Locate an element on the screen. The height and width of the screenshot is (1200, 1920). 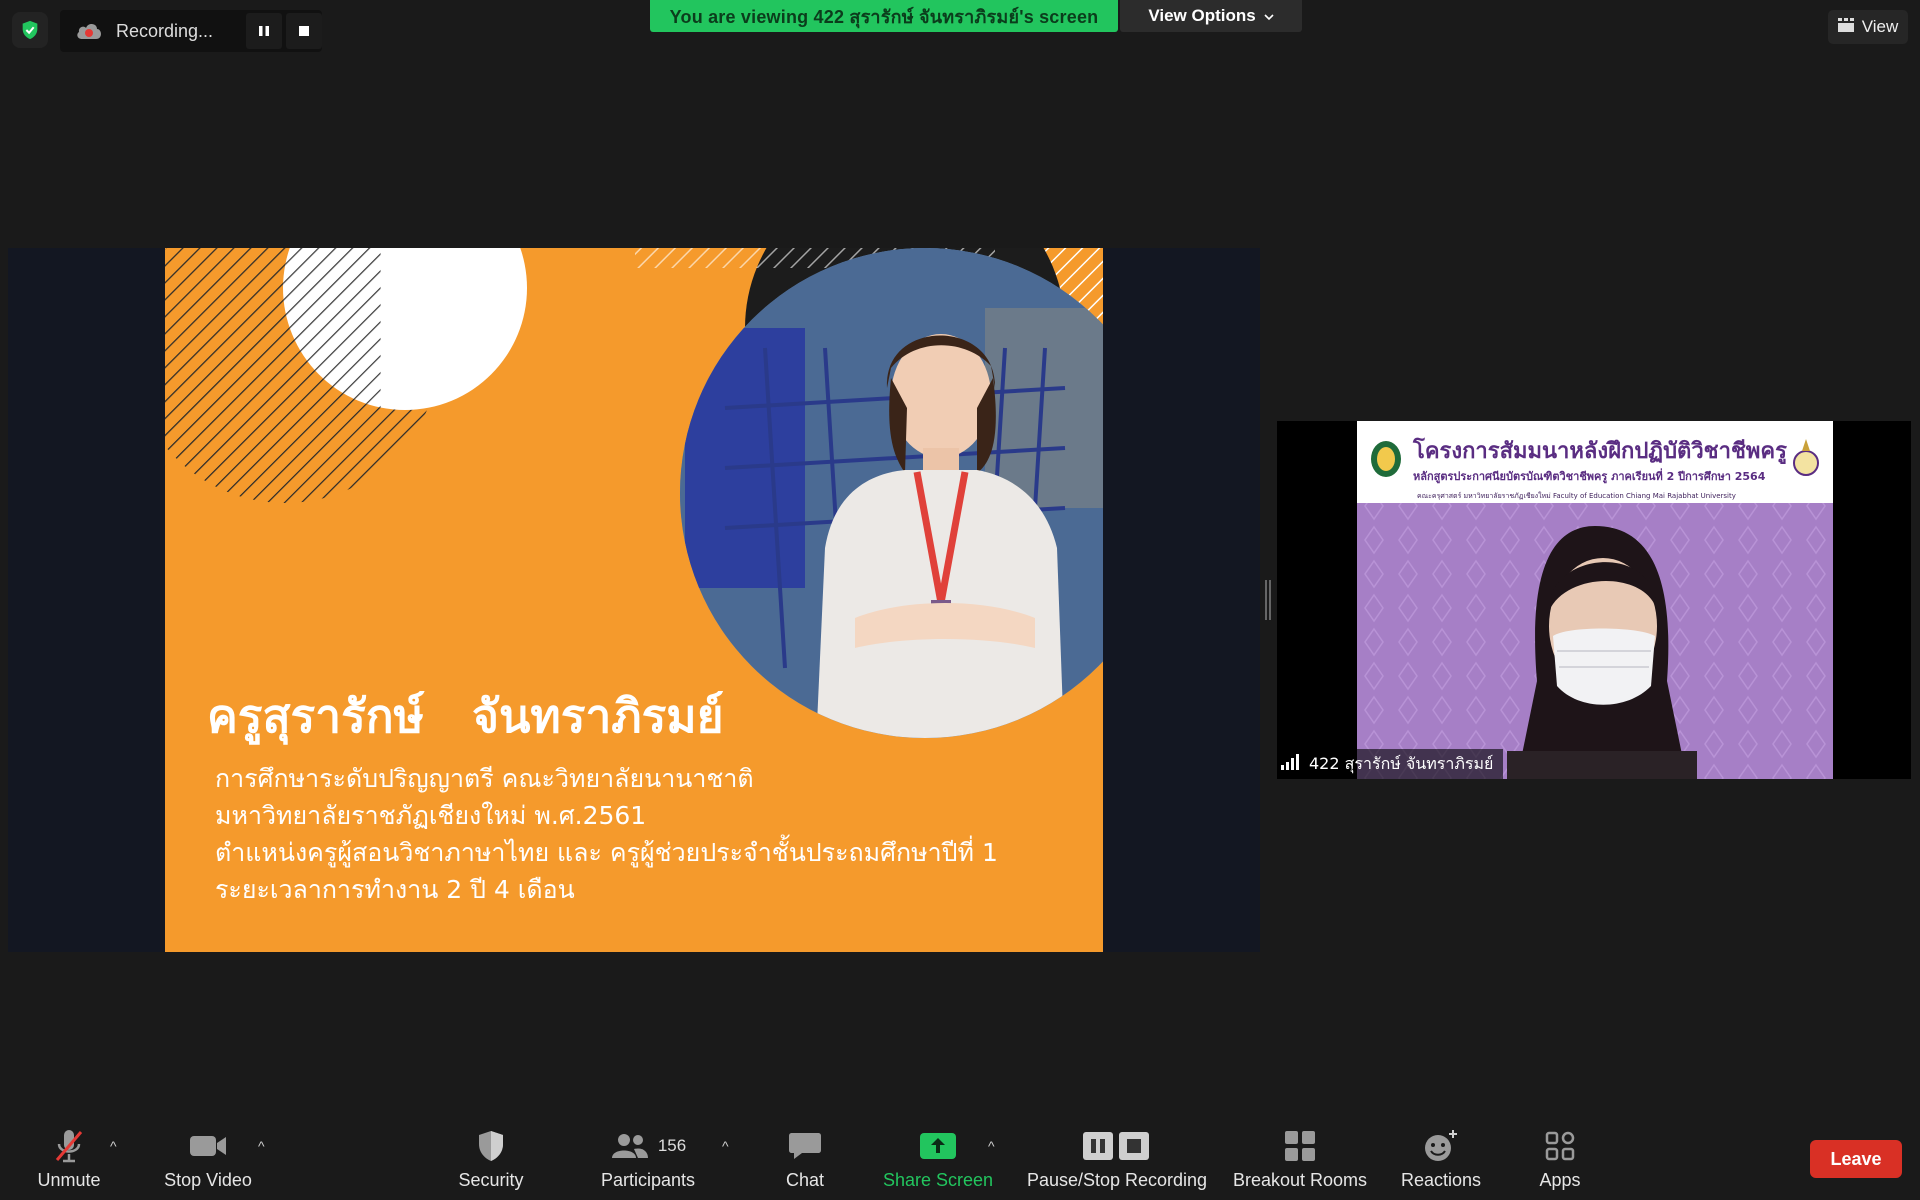
share-screen-label: Share Screen is located at coordinates (938, 1180).